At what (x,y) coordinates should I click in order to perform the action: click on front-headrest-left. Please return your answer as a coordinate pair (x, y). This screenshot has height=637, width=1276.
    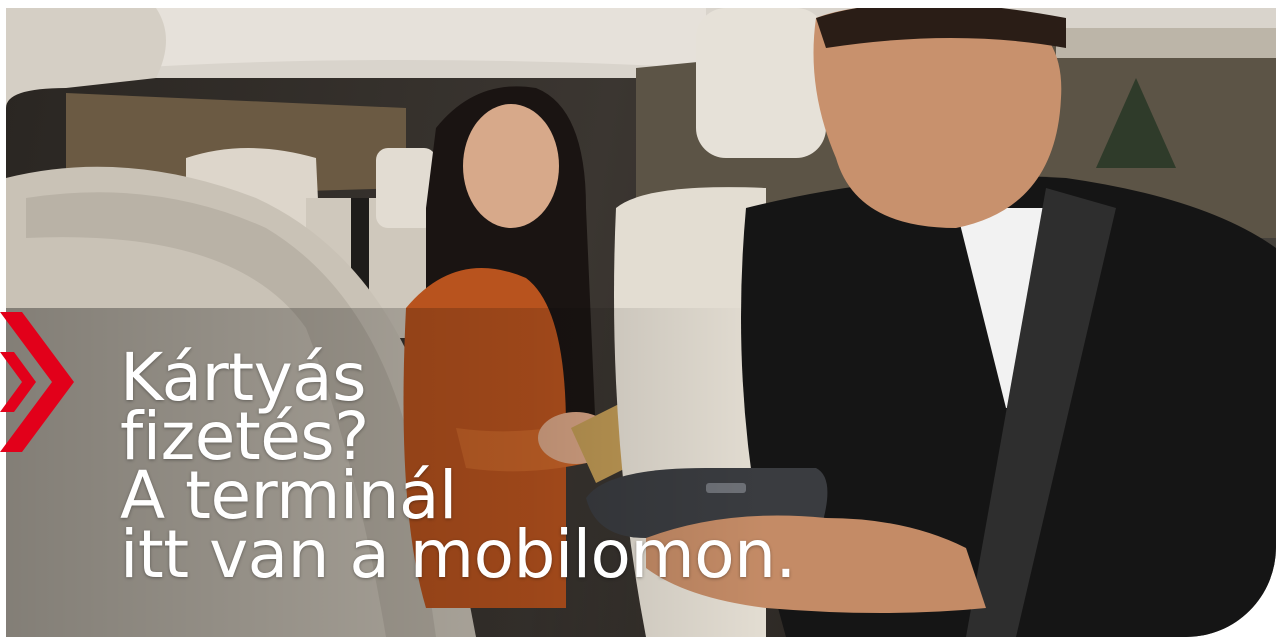
    Looking at the image, I should click on (86, 58).